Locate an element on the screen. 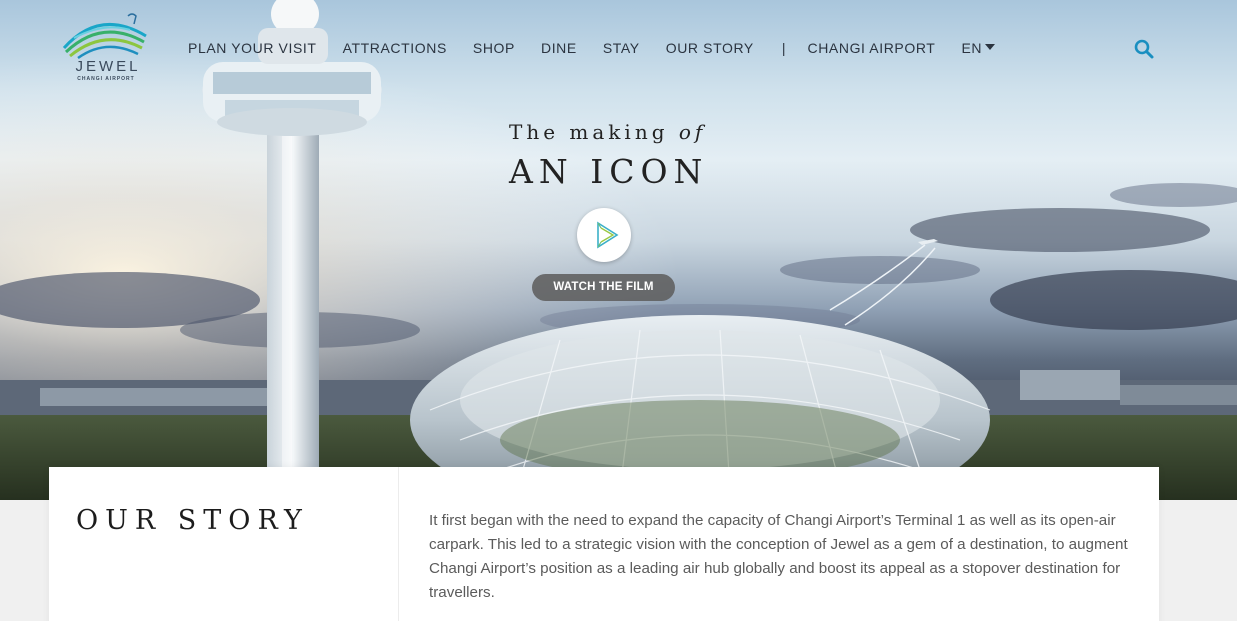  watch-film-button: WATCH THE FILM is located at coordinates (603, 287).